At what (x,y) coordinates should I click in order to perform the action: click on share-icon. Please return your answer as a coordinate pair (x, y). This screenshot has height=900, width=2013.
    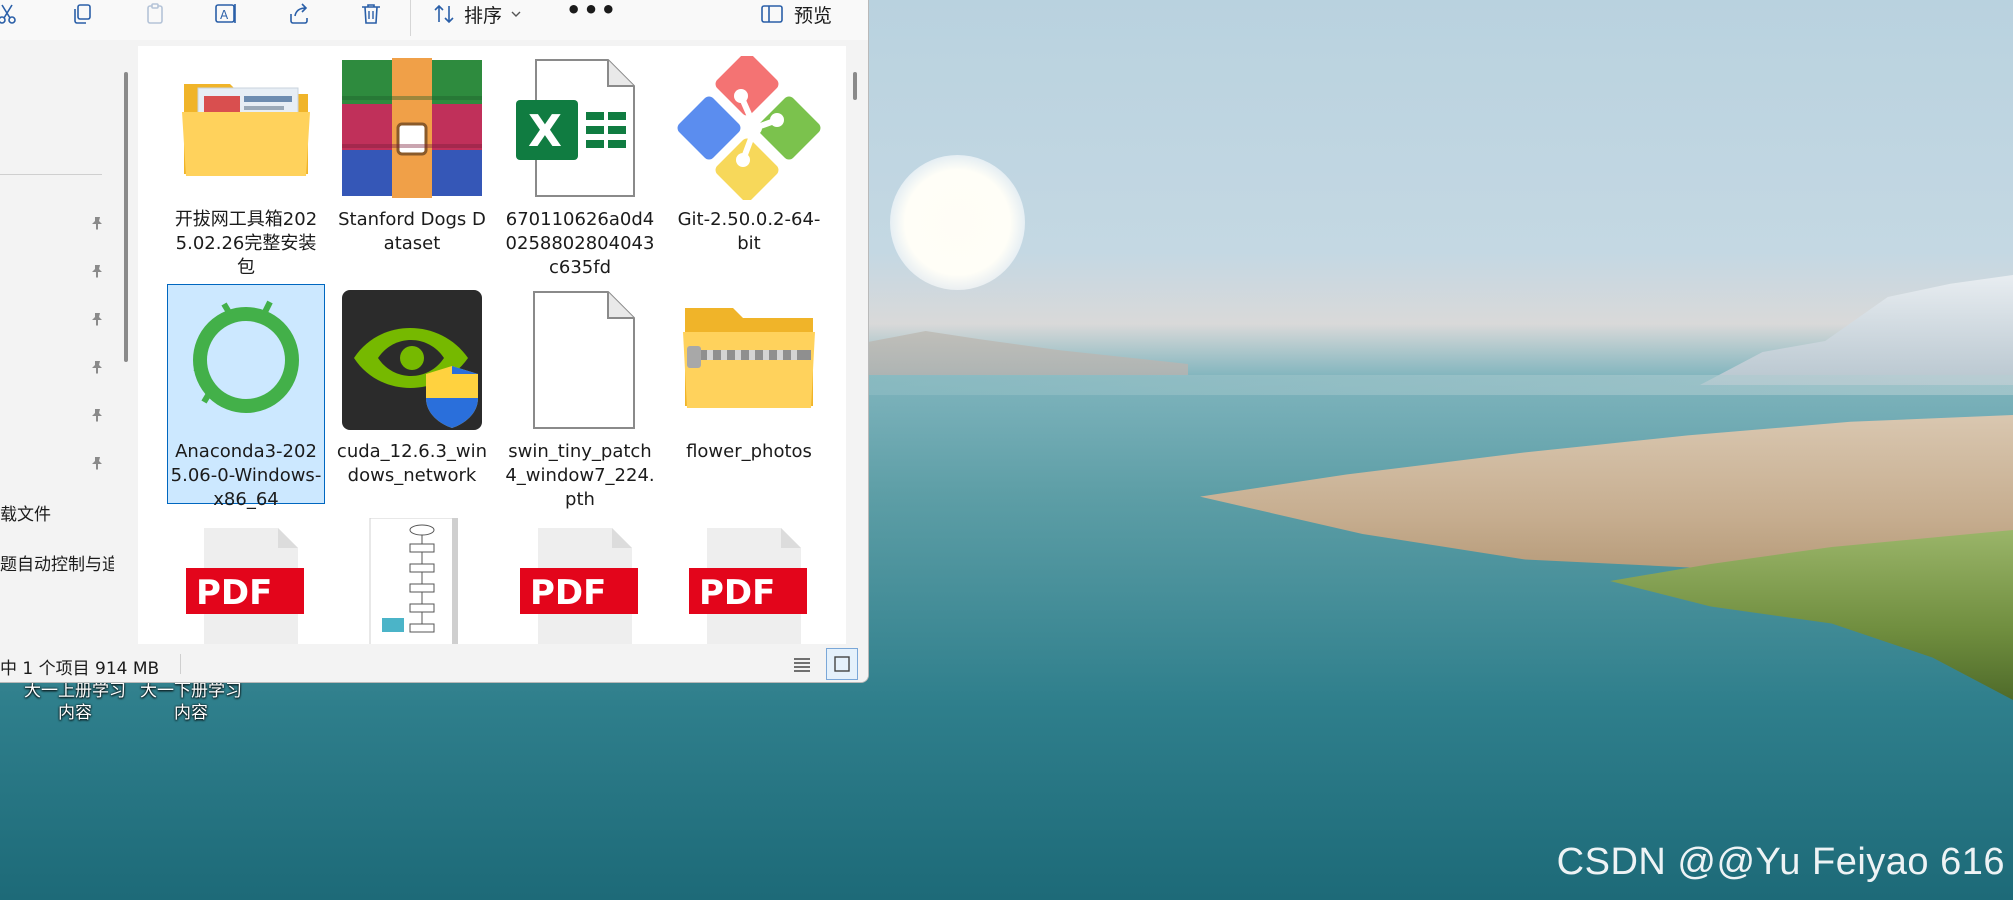
    Looking at the image, I should click on (299, 13).